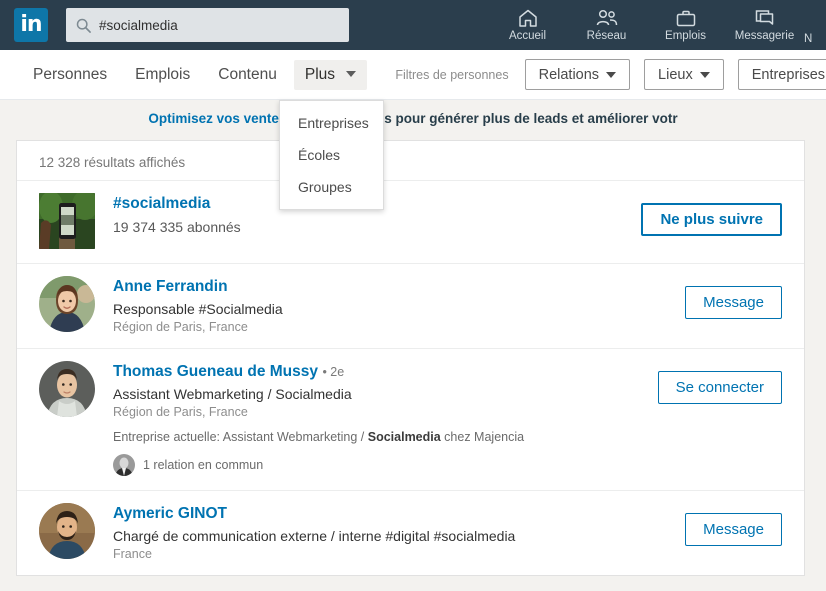 The image size is (826, 591). I want to click on forest-phone-image, so click(67, 221).